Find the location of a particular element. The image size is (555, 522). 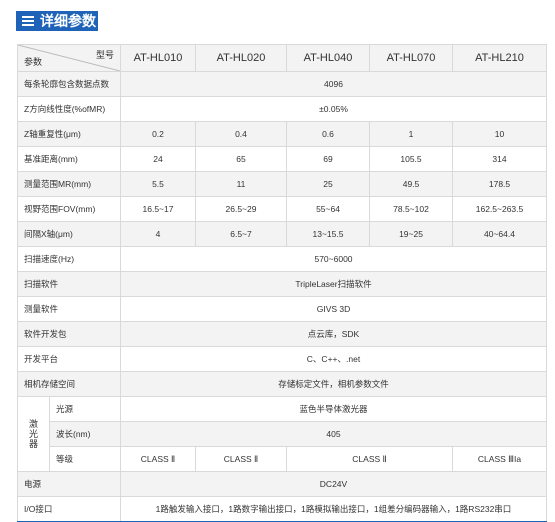

laser-char: 器 is located at coordinates (33, 444).